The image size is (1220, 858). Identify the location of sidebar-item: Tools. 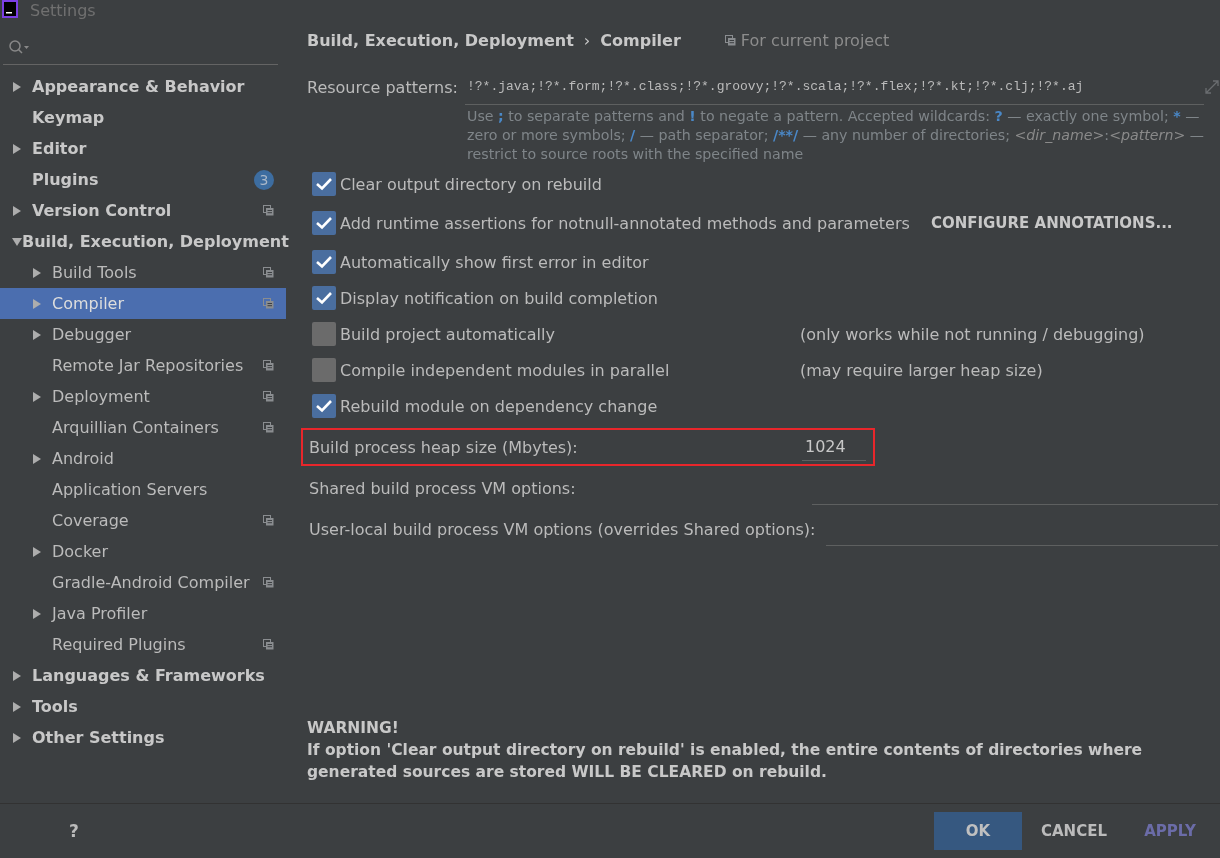
(143, 706).